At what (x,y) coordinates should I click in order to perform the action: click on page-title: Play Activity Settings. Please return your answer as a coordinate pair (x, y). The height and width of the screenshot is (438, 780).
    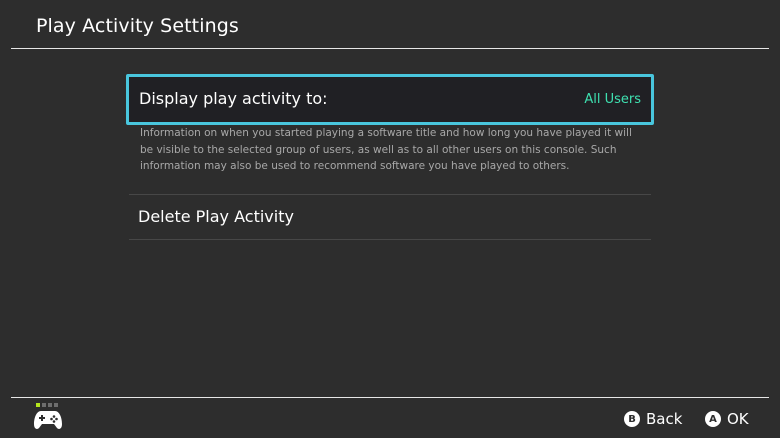
    Looking at the image, I should click on (137, 26).